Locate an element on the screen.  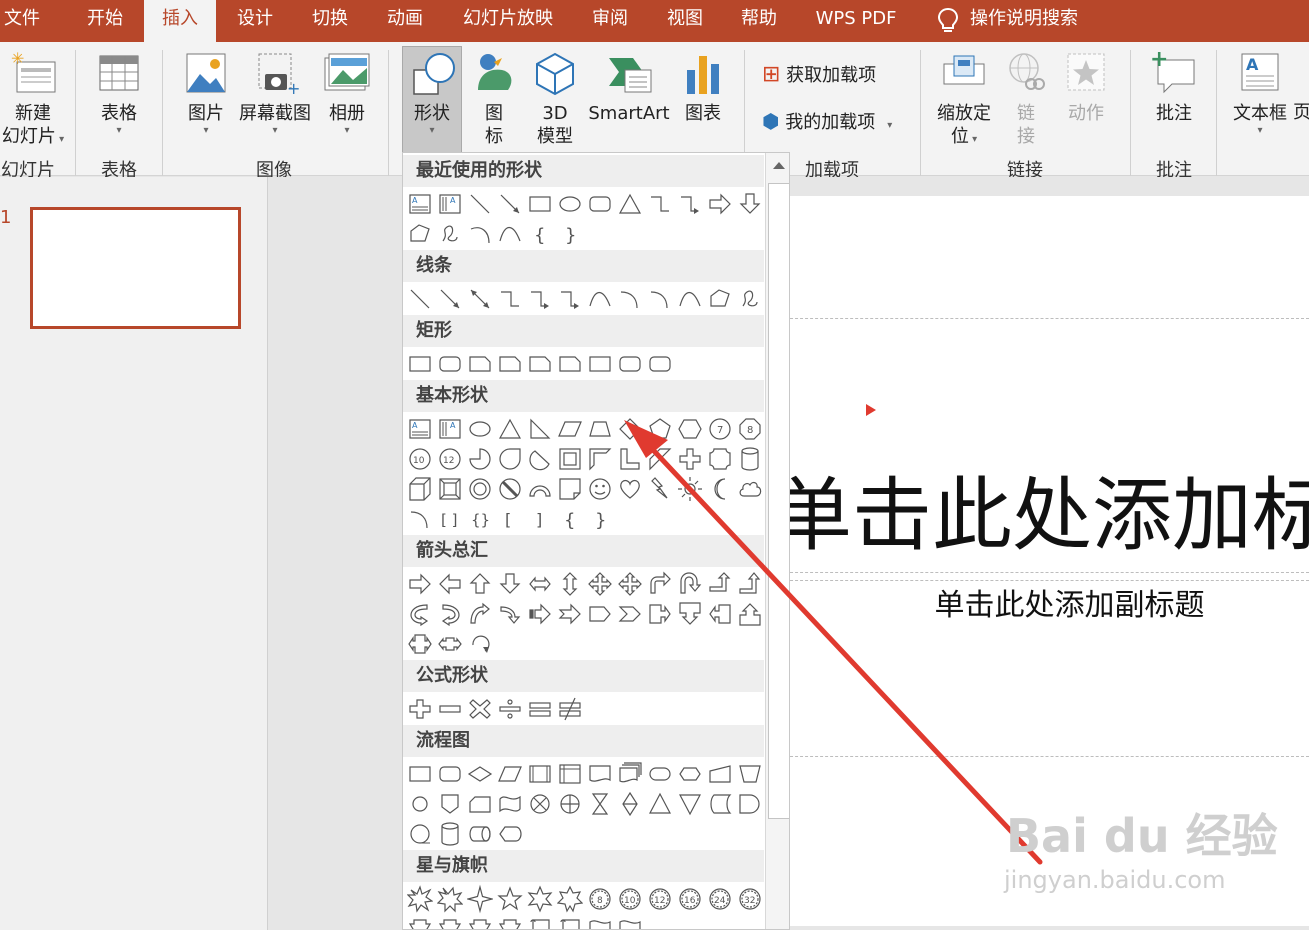
shape-chevron-icon is located at coordinates (630, 614).